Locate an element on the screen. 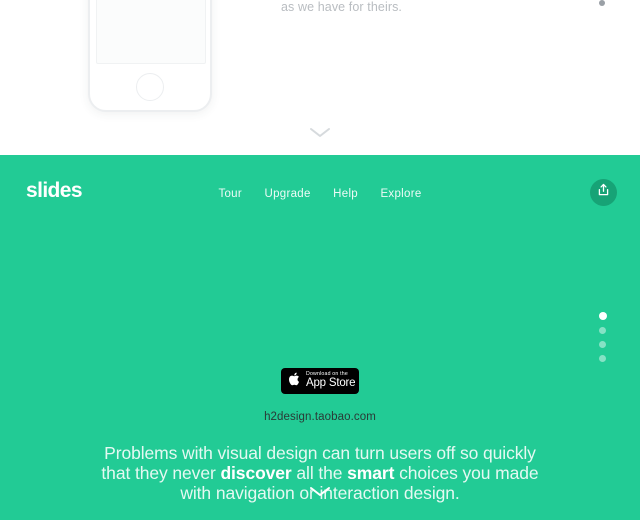 This screenshot has height=520, width=640. share-button is located at coordinates (603, 192).